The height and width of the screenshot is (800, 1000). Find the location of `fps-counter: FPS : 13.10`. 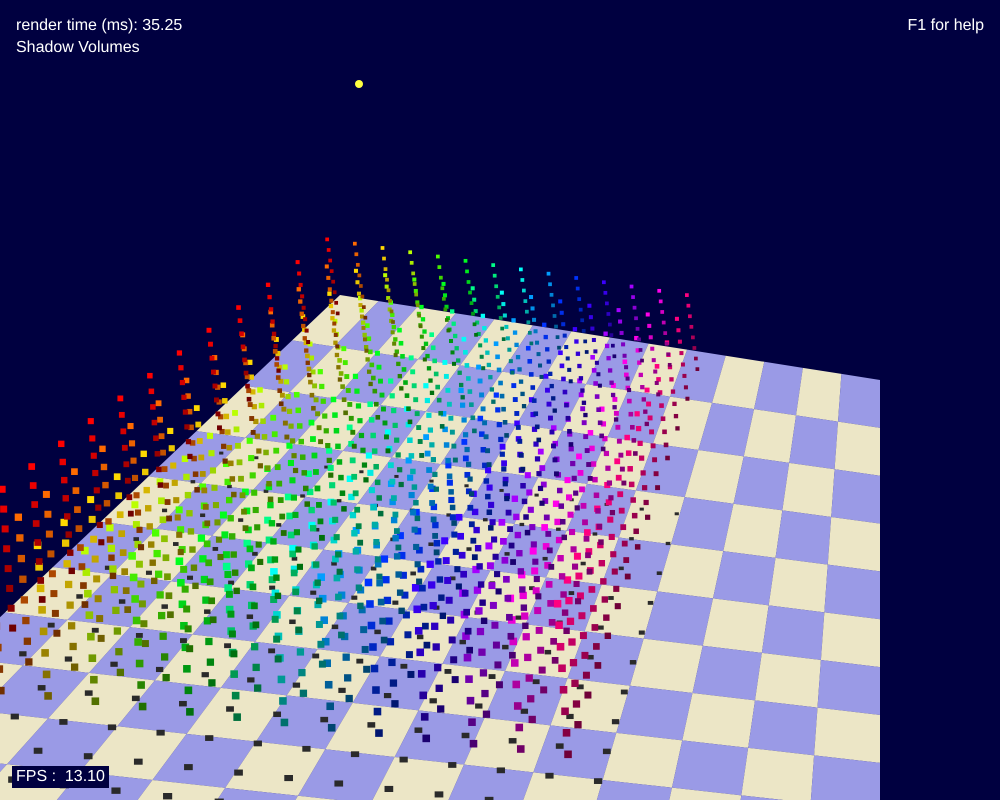

fps-counter: FPS : 13.10 is located at coordinates (60, 777).